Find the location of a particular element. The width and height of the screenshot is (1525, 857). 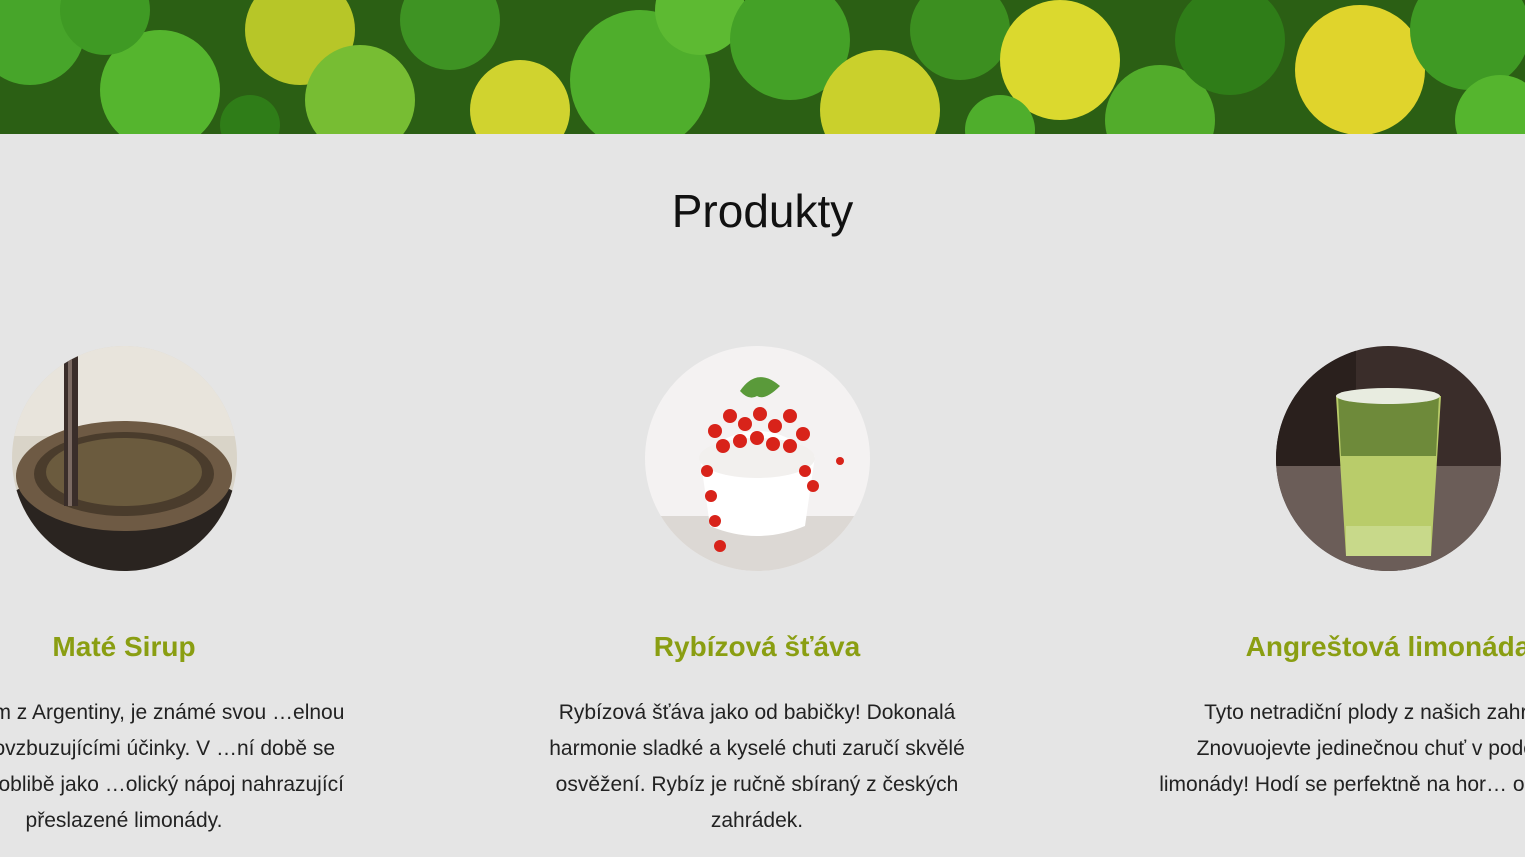

product-image-mate is located at coordinates (124, 458).